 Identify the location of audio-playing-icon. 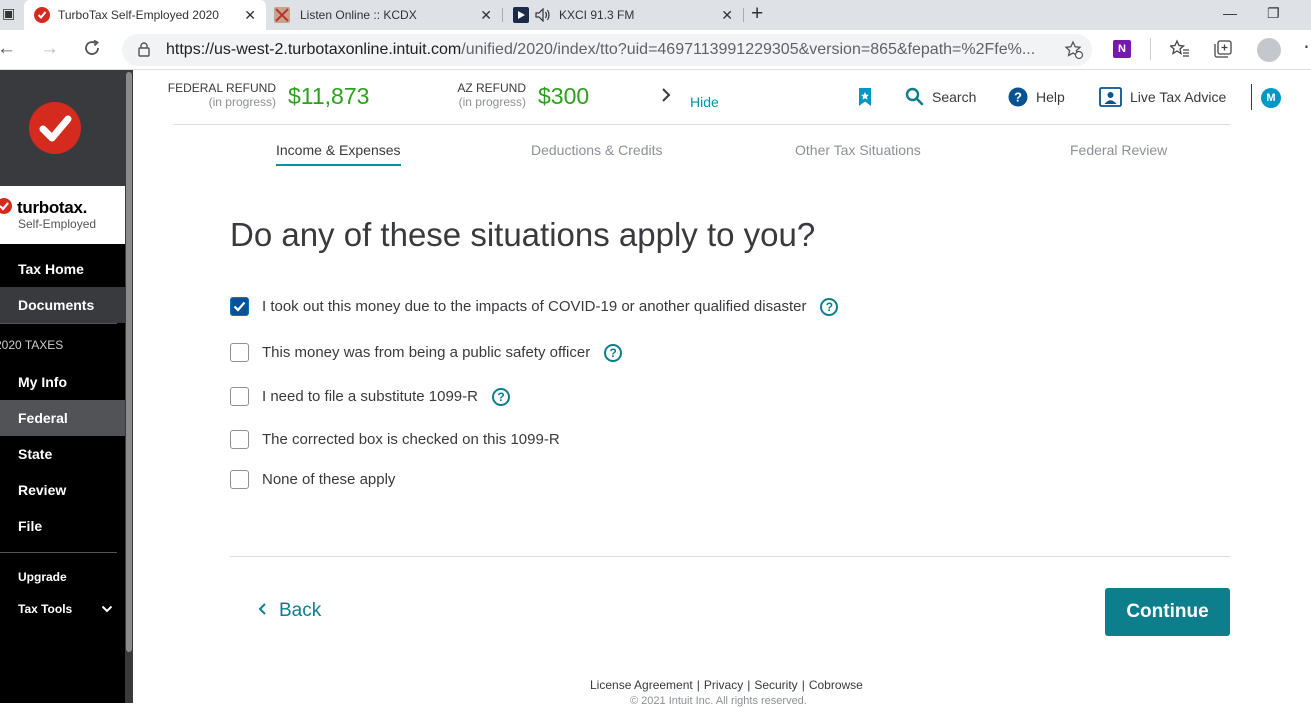
(543, 15).